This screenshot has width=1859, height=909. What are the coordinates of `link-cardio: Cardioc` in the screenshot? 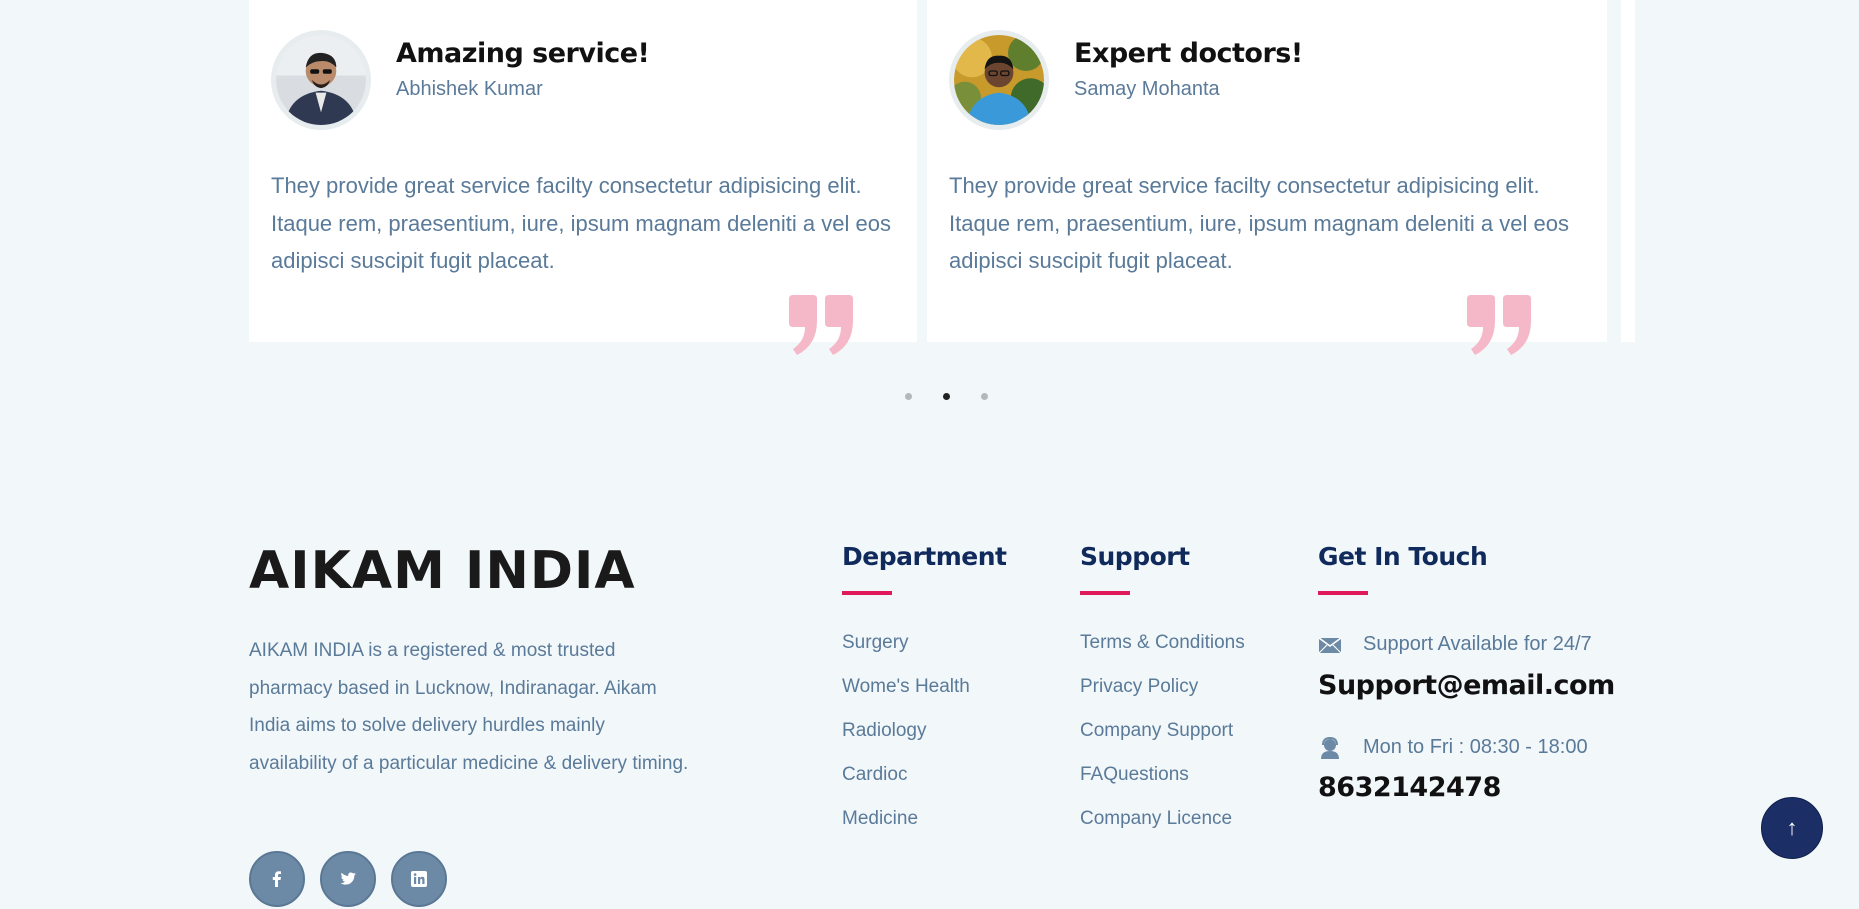 It's located at (924, 786).